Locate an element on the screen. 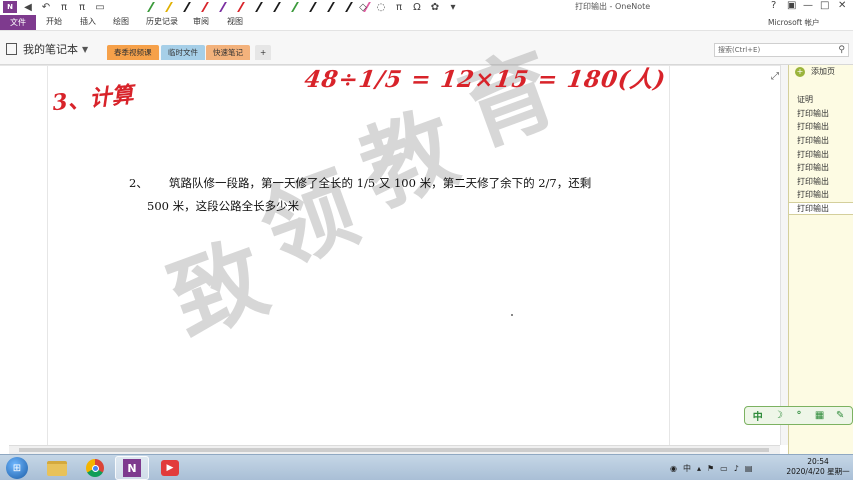  account-label: Microsoft 帐户 is located at coordinates (794, 22).